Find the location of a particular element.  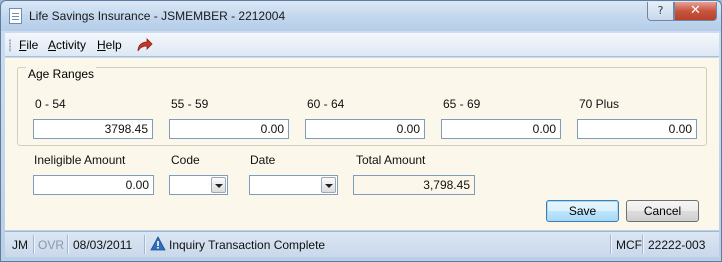

range-label-0-54: 0 - 54 is located at coordinates (50, 104).